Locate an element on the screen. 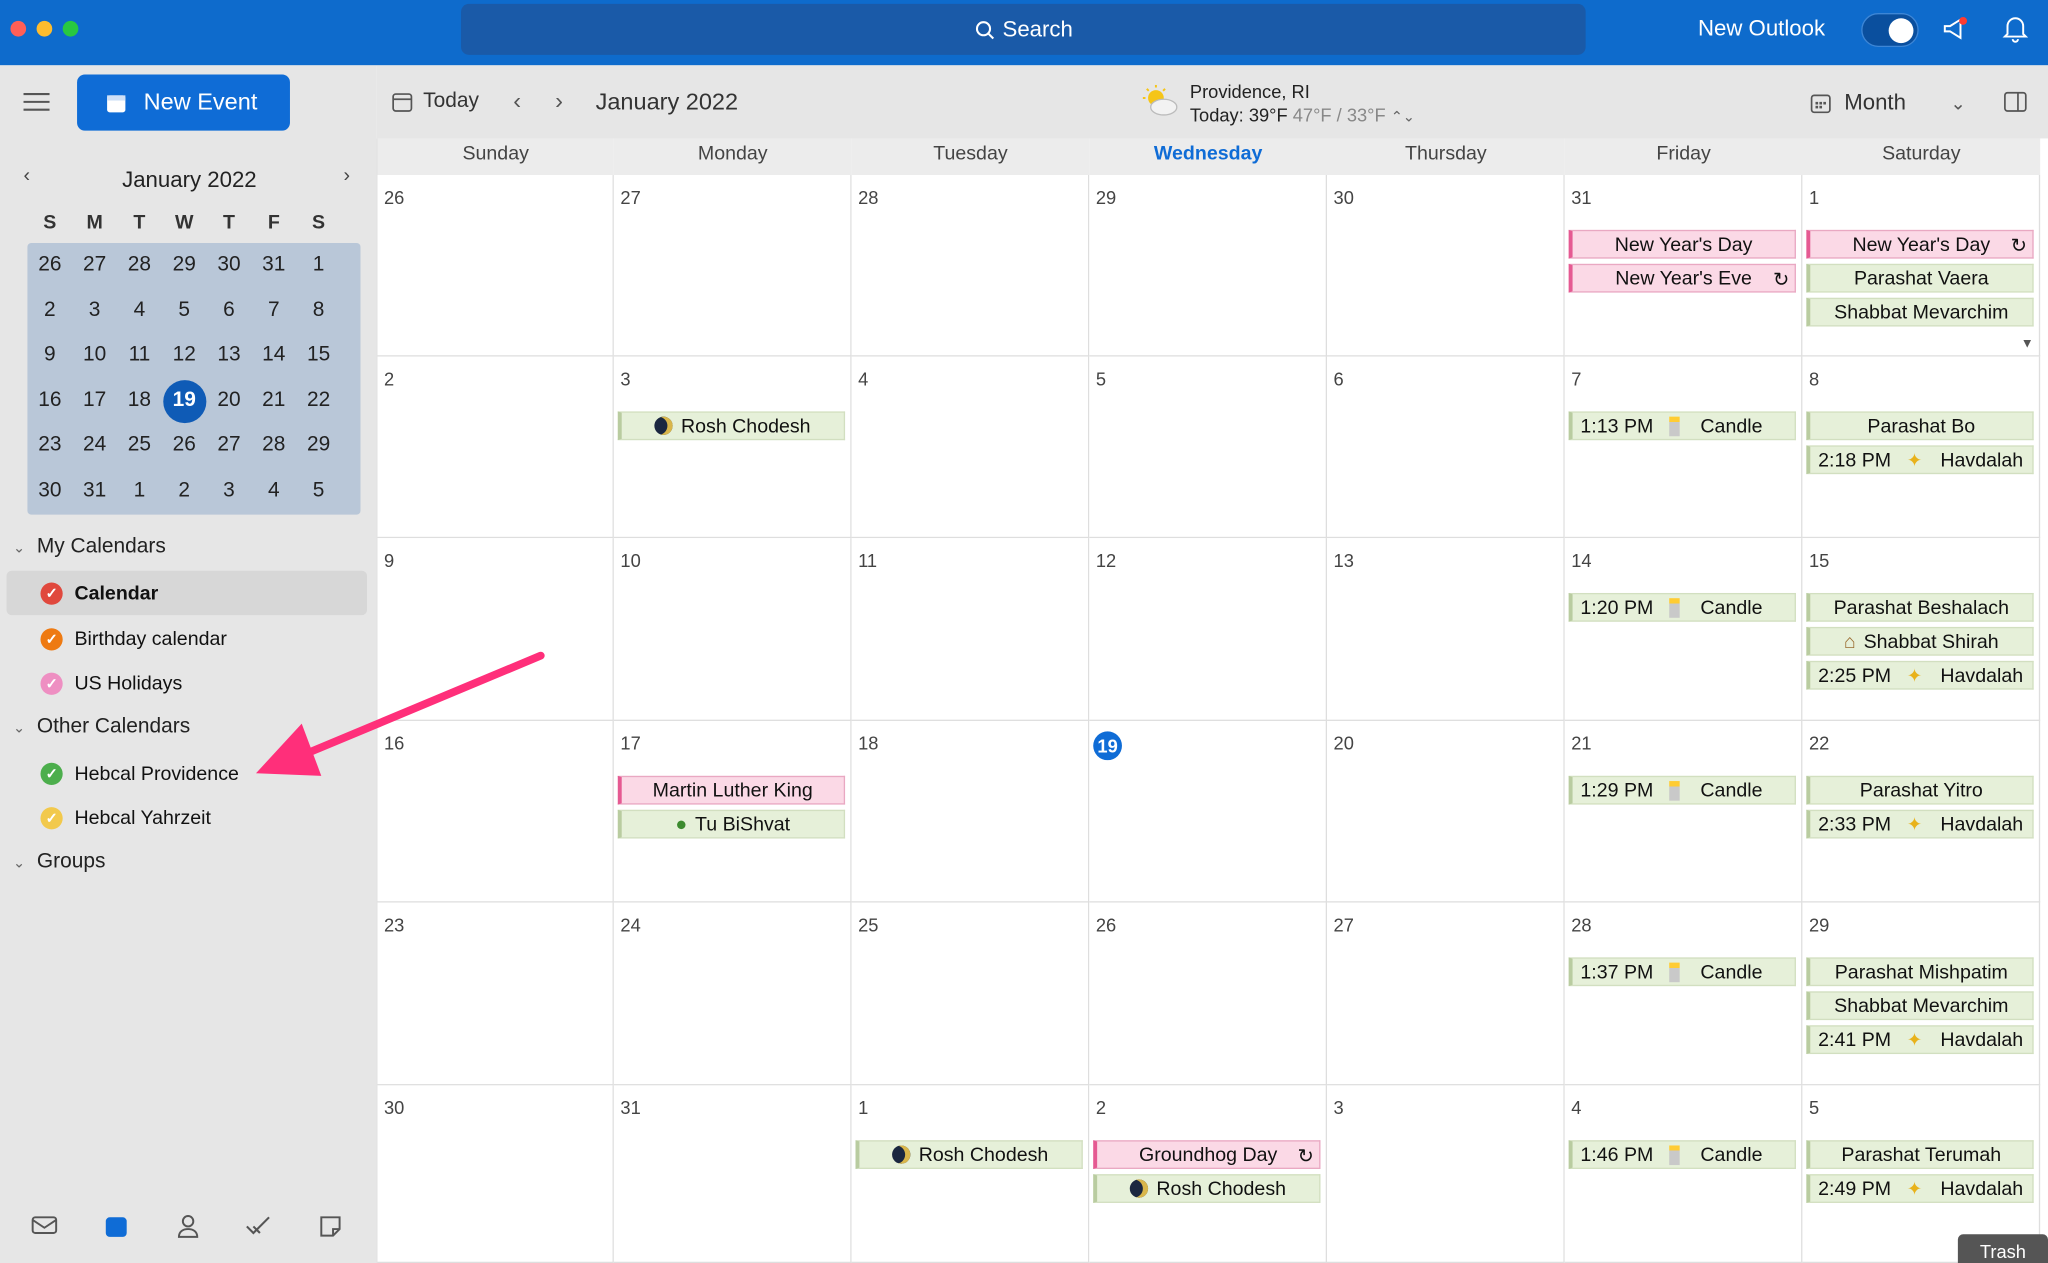  calendar-item-birthday: ✓ Birthday calendar is located at coordinates (187, 638).